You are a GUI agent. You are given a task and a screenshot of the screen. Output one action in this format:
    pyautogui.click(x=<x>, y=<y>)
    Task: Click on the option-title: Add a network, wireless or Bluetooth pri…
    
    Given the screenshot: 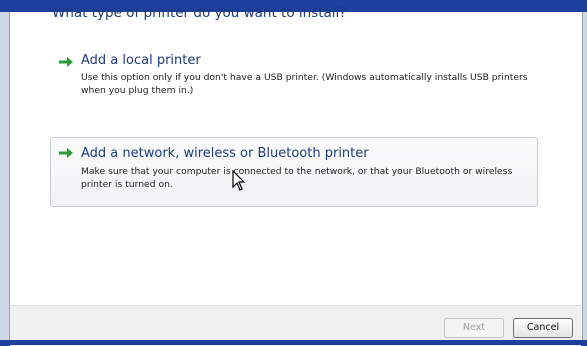 What is the action you would take?
    pyautogui.click(x=225, y=153)
    